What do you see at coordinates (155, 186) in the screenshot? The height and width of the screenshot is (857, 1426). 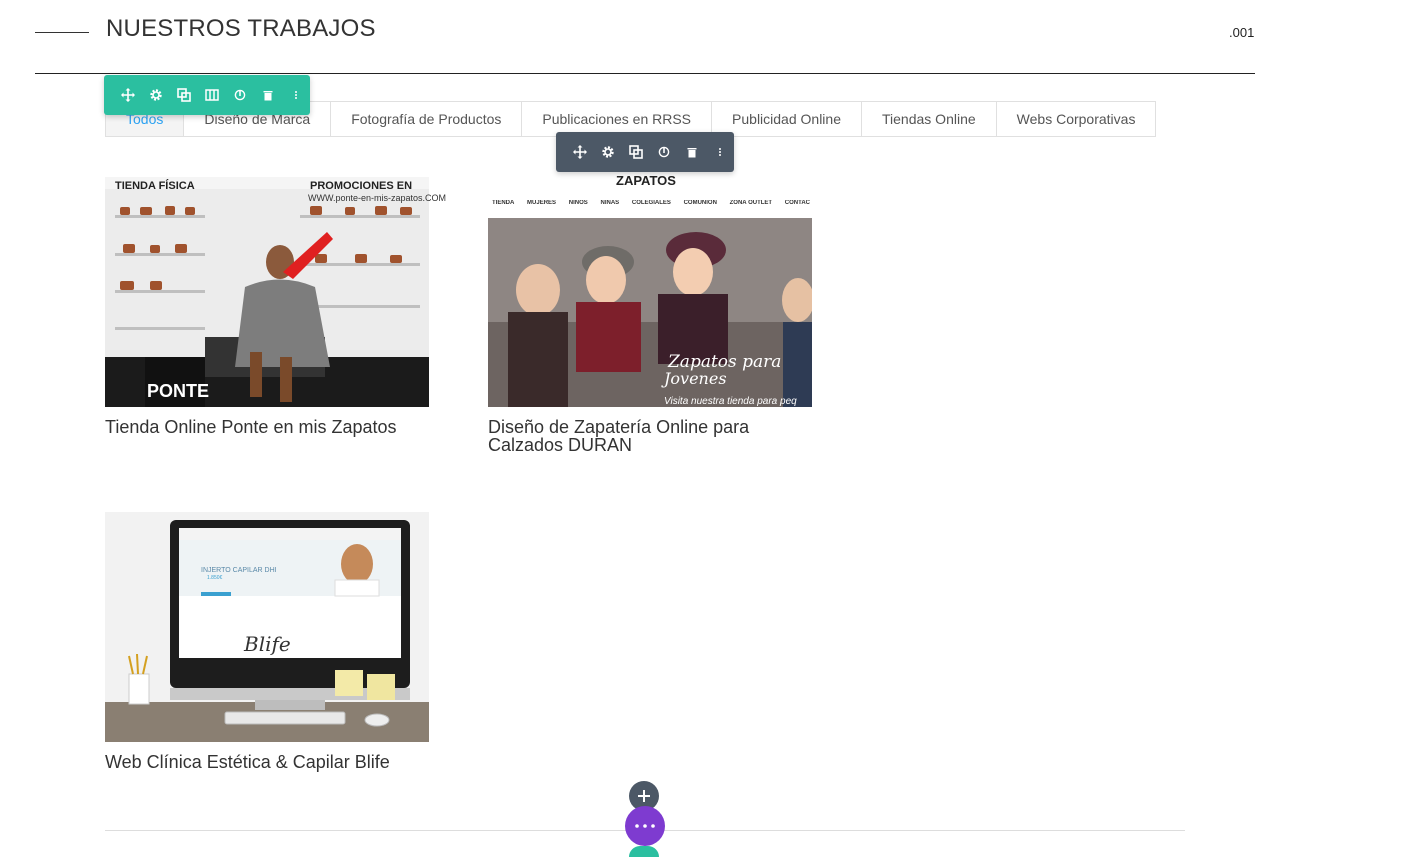 I see `image-label: TIENDA FÍSICA` at bounding box center [155, 186].